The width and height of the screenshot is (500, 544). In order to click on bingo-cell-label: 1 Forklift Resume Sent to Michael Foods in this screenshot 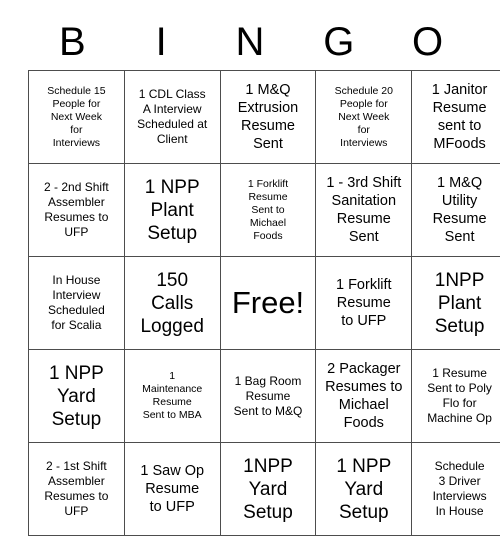, I will do `click(268, 209)`.